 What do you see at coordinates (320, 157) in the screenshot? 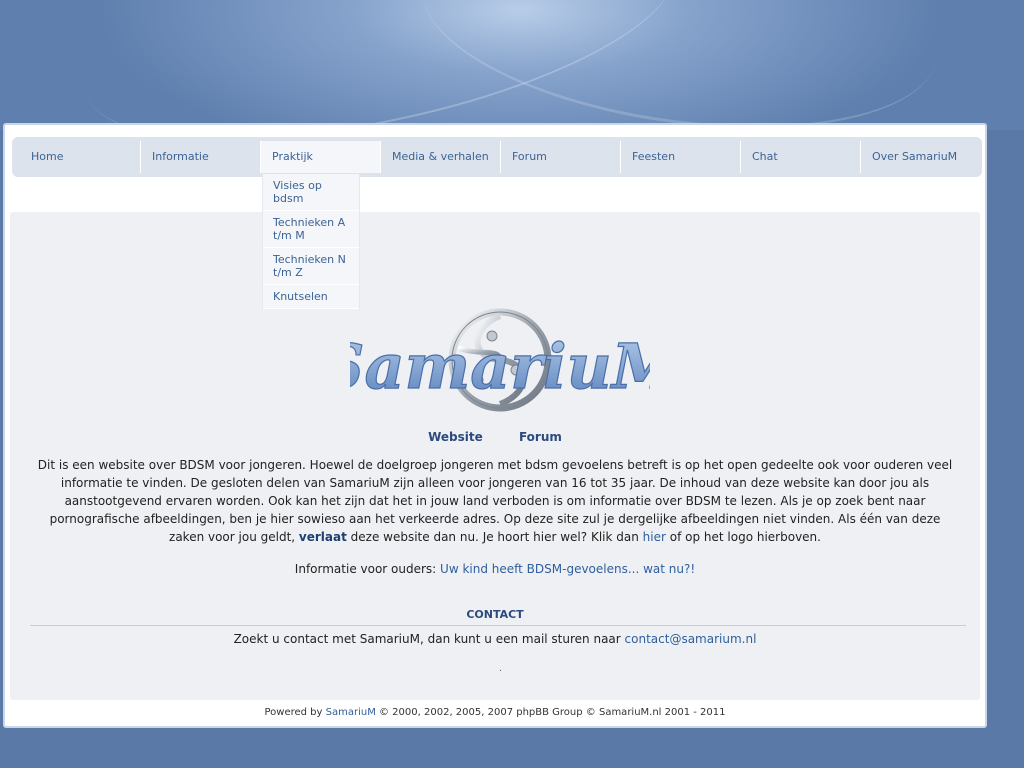
I see `nav-item-praktijk: Praktijk` at bounding box center [320, 157].